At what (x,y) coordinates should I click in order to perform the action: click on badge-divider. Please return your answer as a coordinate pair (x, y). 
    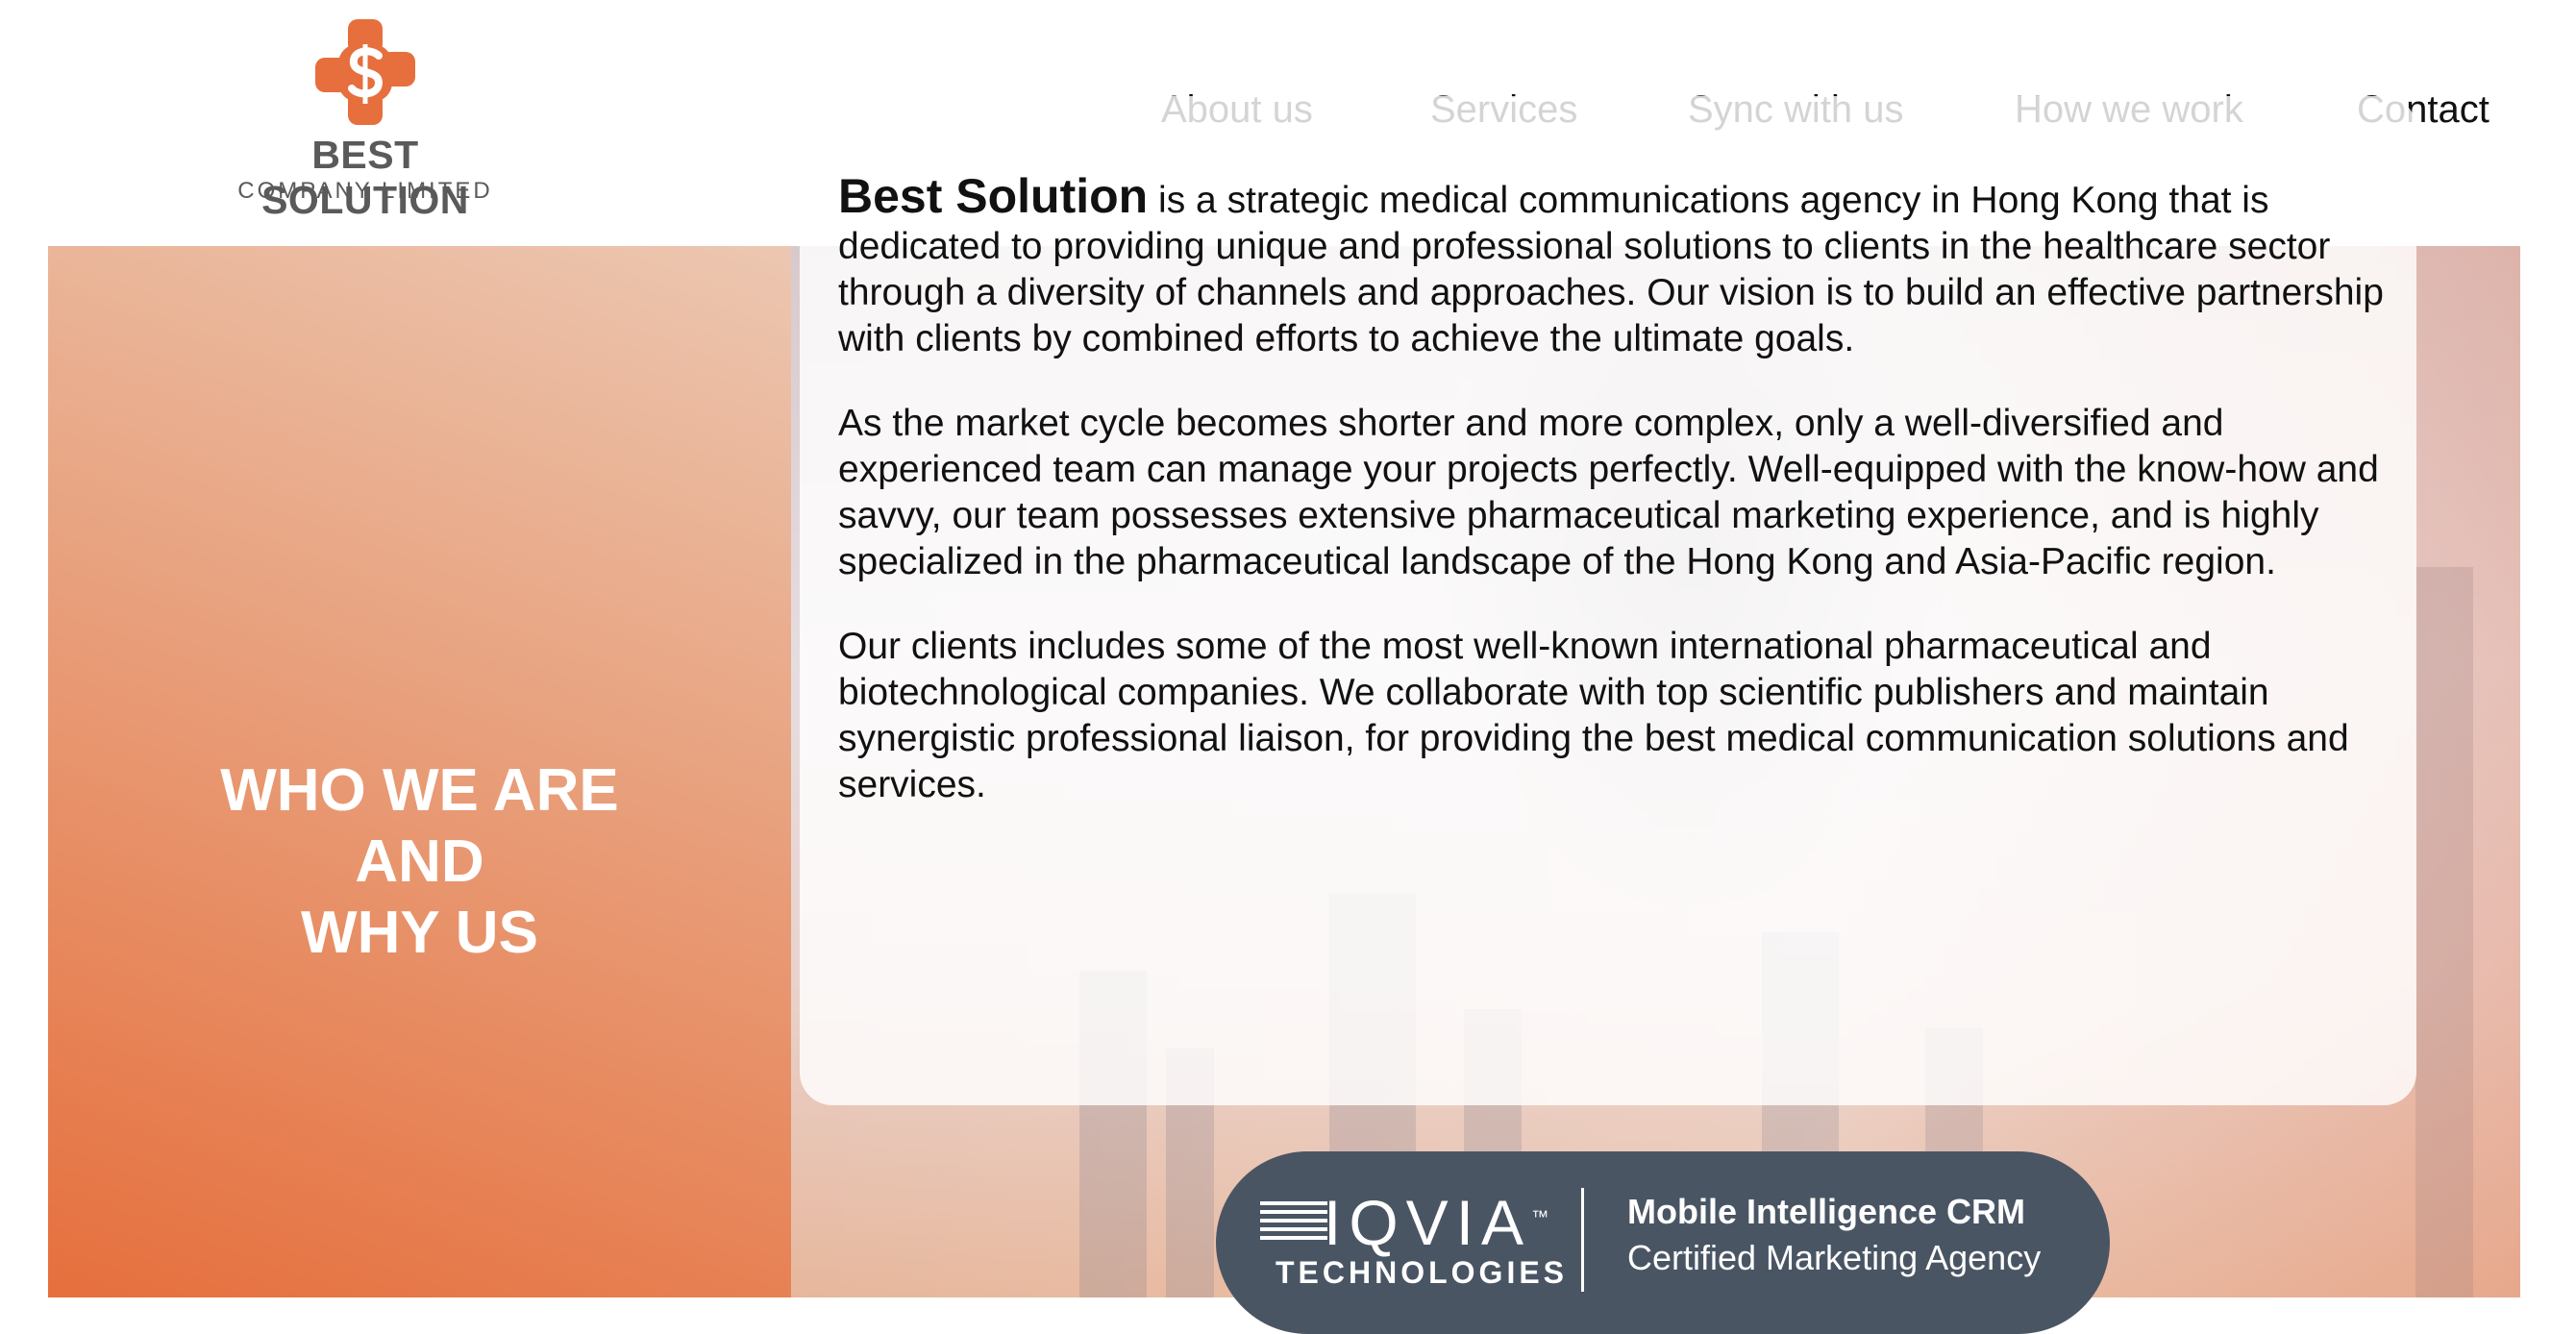
    Looking at the image, I should click on (1583, 1240).